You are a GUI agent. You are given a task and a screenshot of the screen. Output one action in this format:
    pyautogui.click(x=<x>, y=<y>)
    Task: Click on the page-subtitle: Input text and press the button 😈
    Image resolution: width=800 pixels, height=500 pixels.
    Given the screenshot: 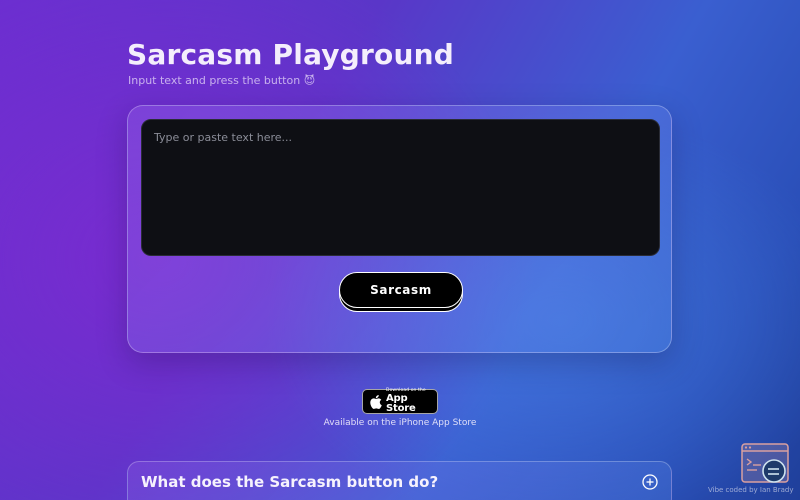 What is the action you would take?
    pyautogui.click(x=222, y=80)
    